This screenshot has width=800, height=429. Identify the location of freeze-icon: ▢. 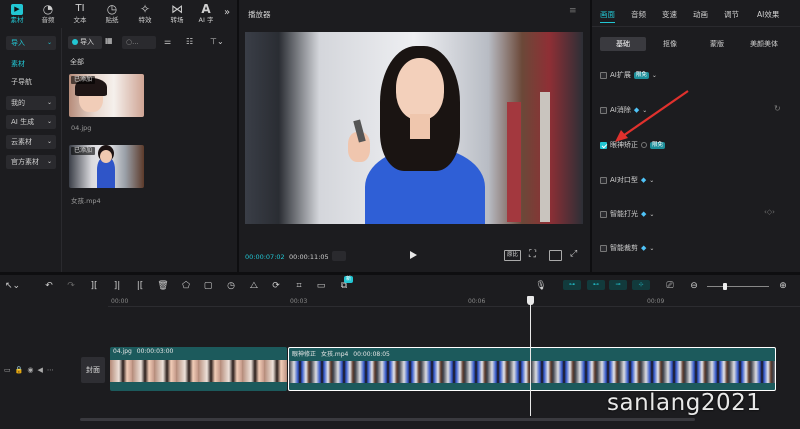
(208, 286).